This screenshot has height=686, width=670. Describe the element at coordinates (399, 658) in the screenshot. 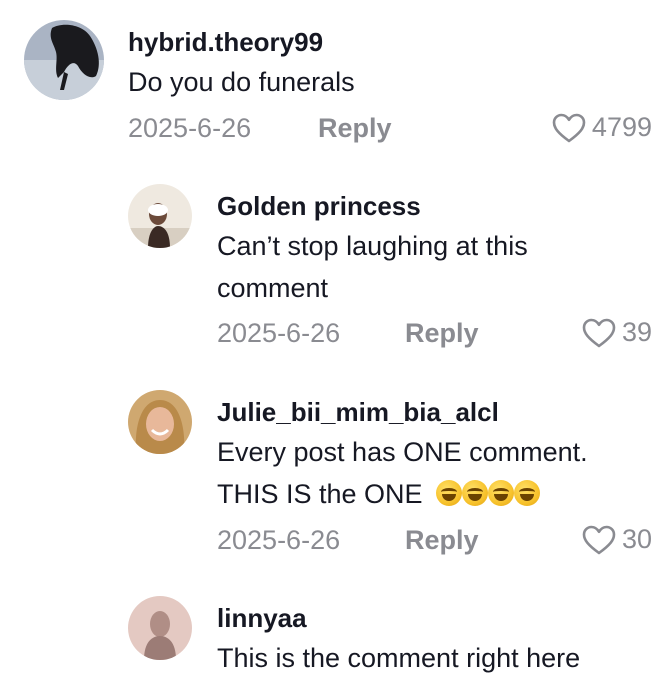

I see `comment-text: This is the comment right here` at that location.